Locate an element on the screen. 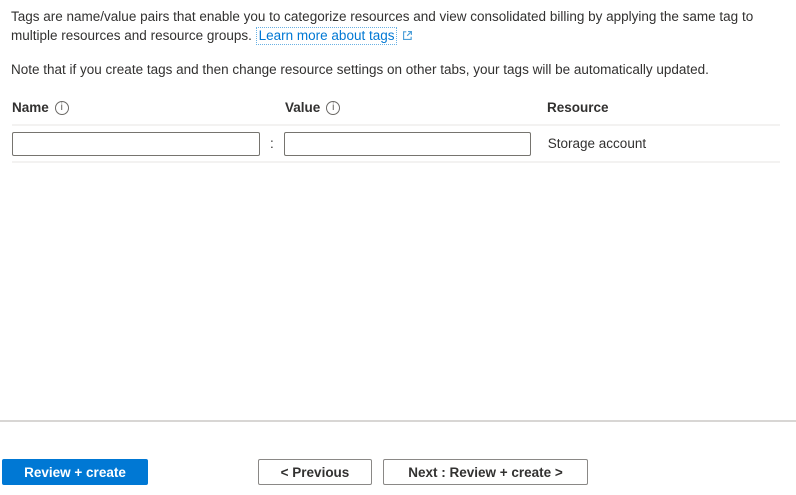  external-link-icon is located at coordinates (408, 35).